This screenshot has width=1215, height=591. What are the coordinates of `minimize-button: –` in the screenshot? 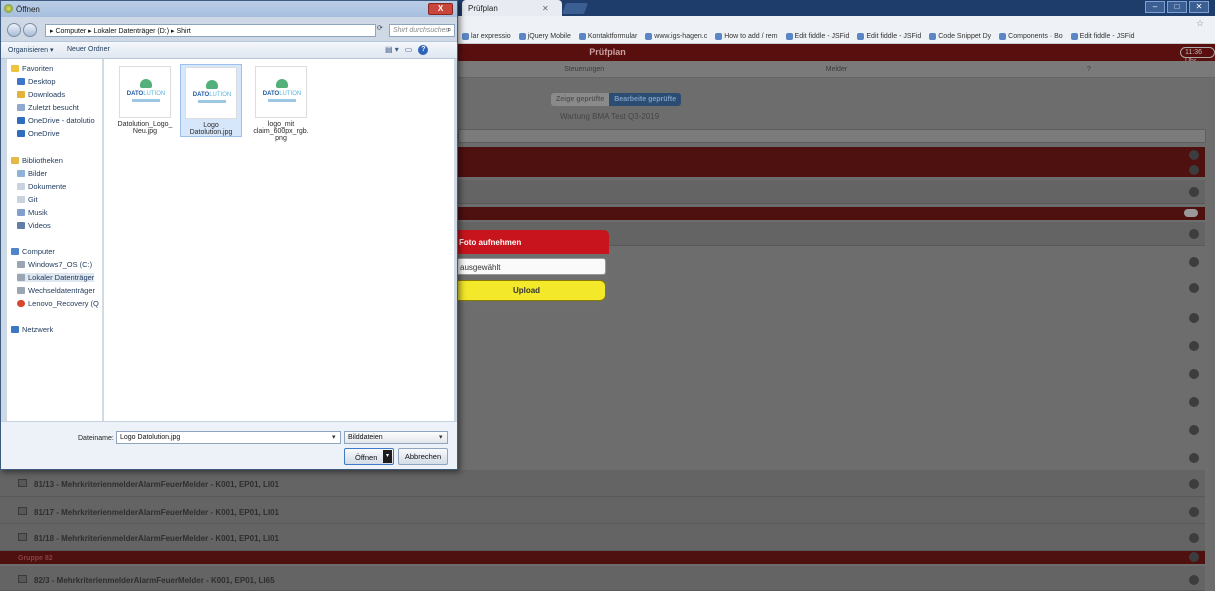 It's located at (1155, 7).